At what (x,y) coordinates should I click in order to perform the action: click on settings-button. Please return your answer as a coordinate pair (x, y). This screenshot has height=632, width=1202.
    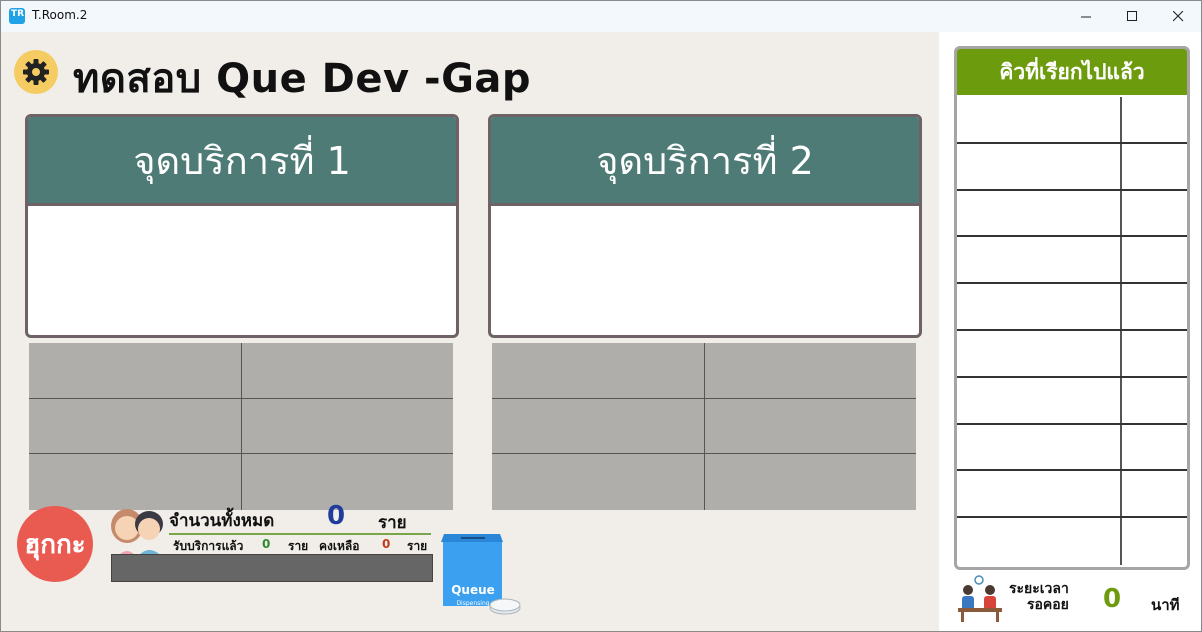
    Looking at the image, I should click on (36, 72).